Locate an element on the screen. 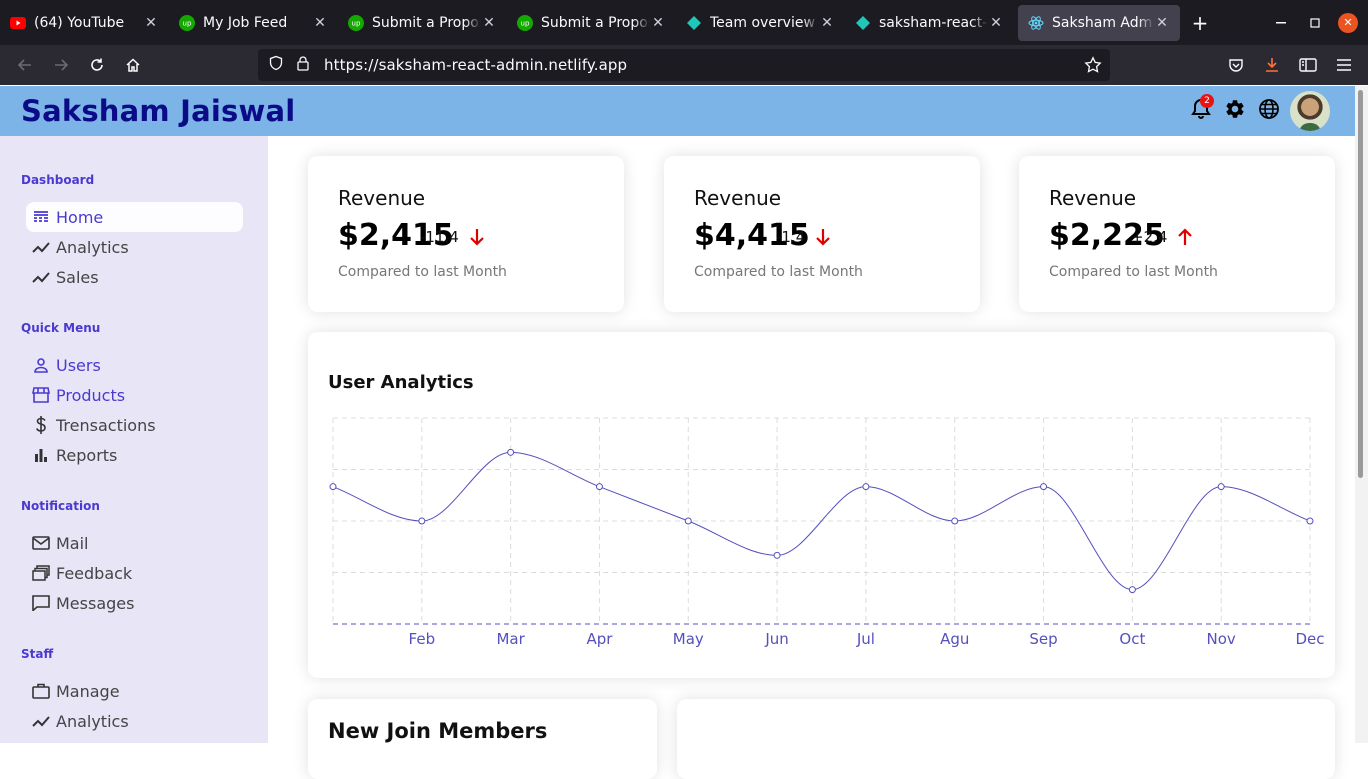 The height and width of the screenshot is (779, 1368). card-rate: -11.4 is located at coordinates (439, 237).